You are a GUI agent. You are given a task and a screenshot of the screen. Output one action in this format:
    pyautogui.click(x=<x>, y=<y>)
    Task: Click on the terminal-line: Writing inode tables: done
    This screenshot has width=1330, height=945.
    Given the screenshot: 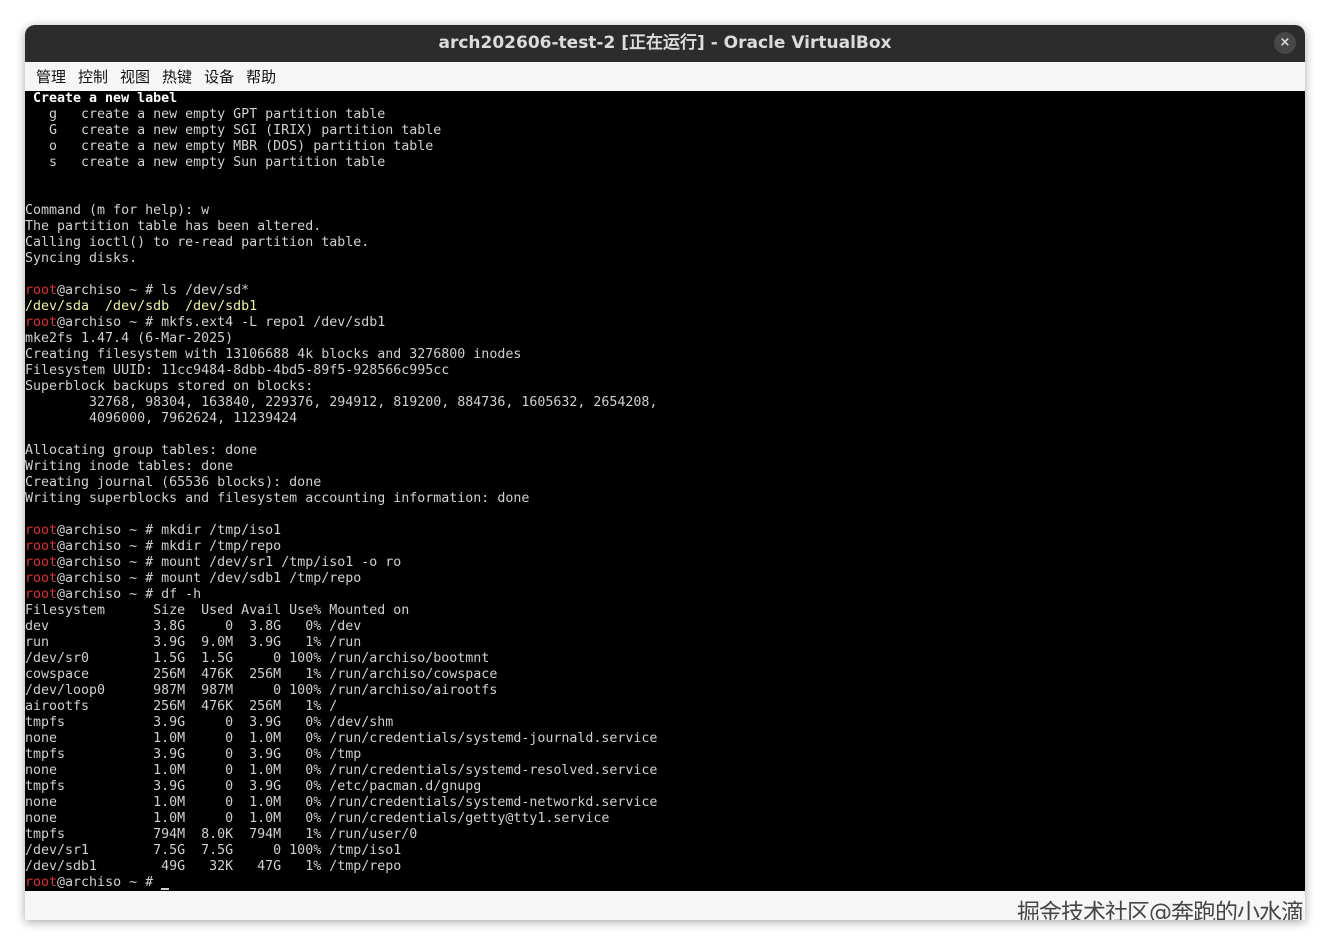 What is the action you would take?
    pyautogui.click(x=341, y=467)
    